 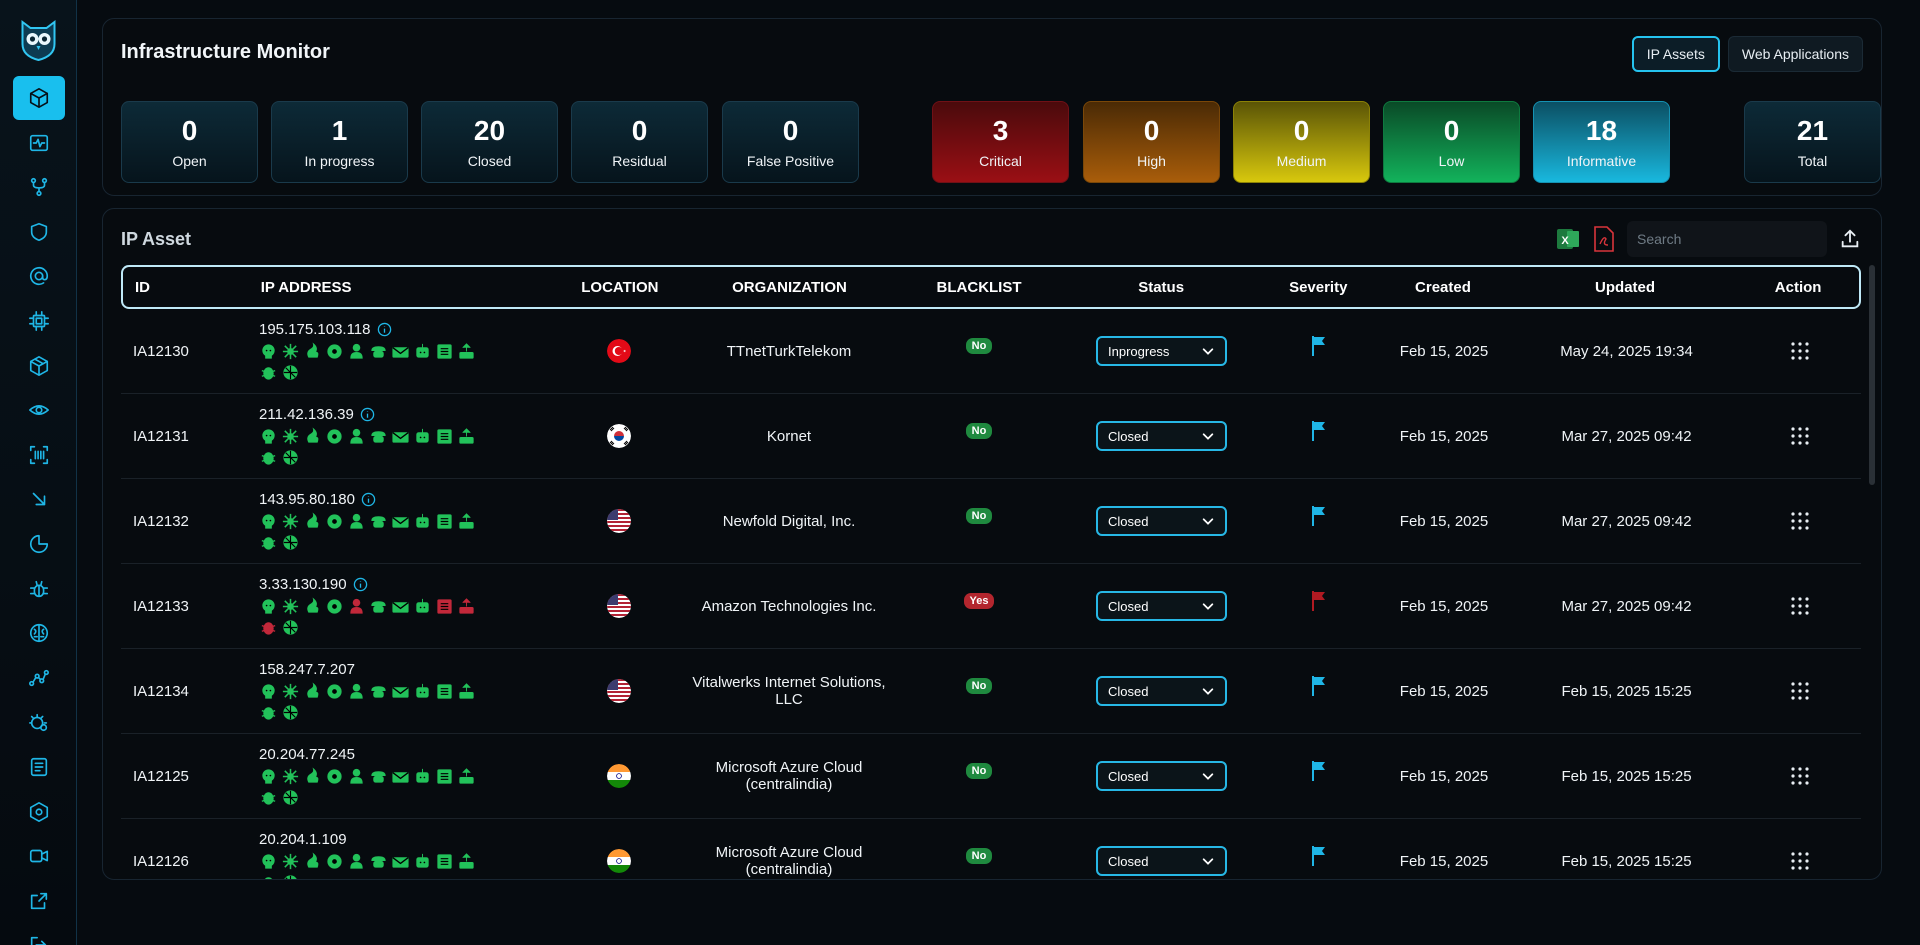 What do you see at coordinates (39, 901) in the screenshot?
I see `sidebar-item-external` at bounding box center [39, 901].